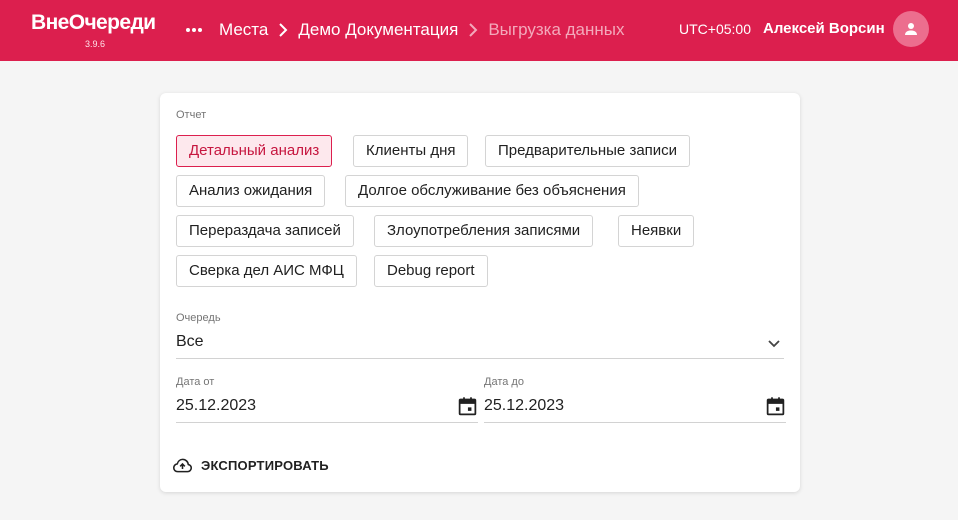 The height and width of the screenshot is (520, 958). I want to click on report-chip-debug-report: Debug report, so click(431, 271).